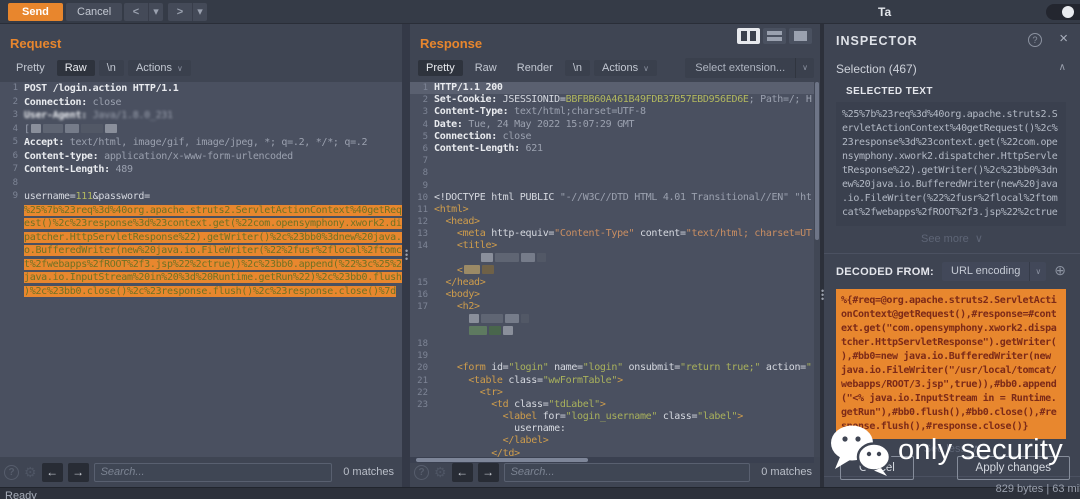 The height and width of the screenshot is (499, 1080). Describe the element at coordinates (155, 12) in the screenshot. I see `back-dropdown-icon: ▾` at that location.